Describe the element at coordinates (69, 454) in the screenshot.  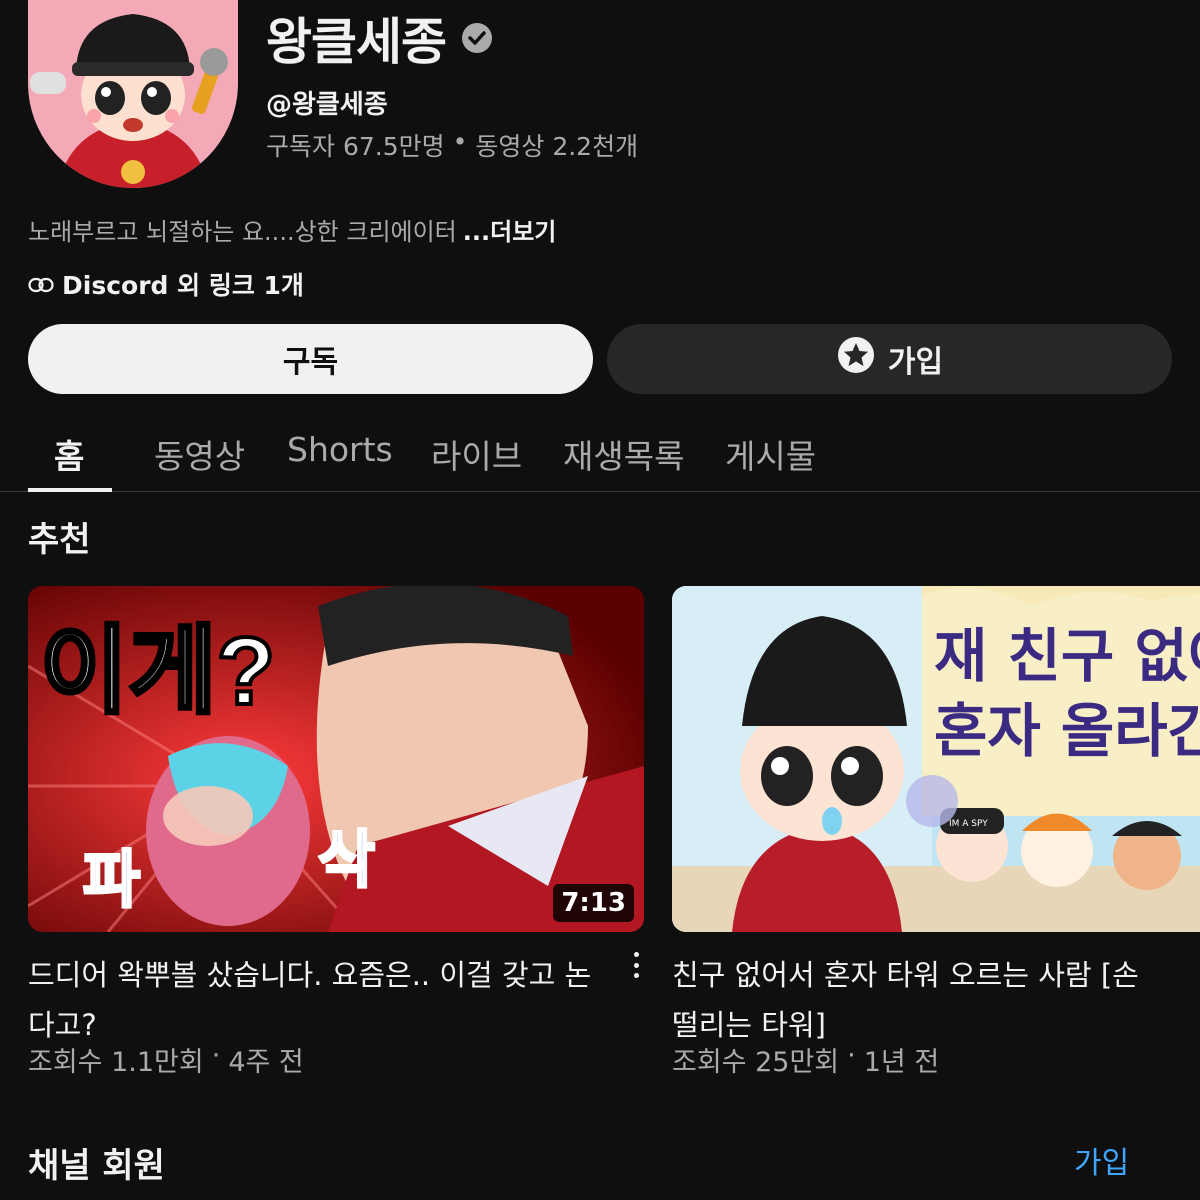
I see `tab-home: 홈` at that location.